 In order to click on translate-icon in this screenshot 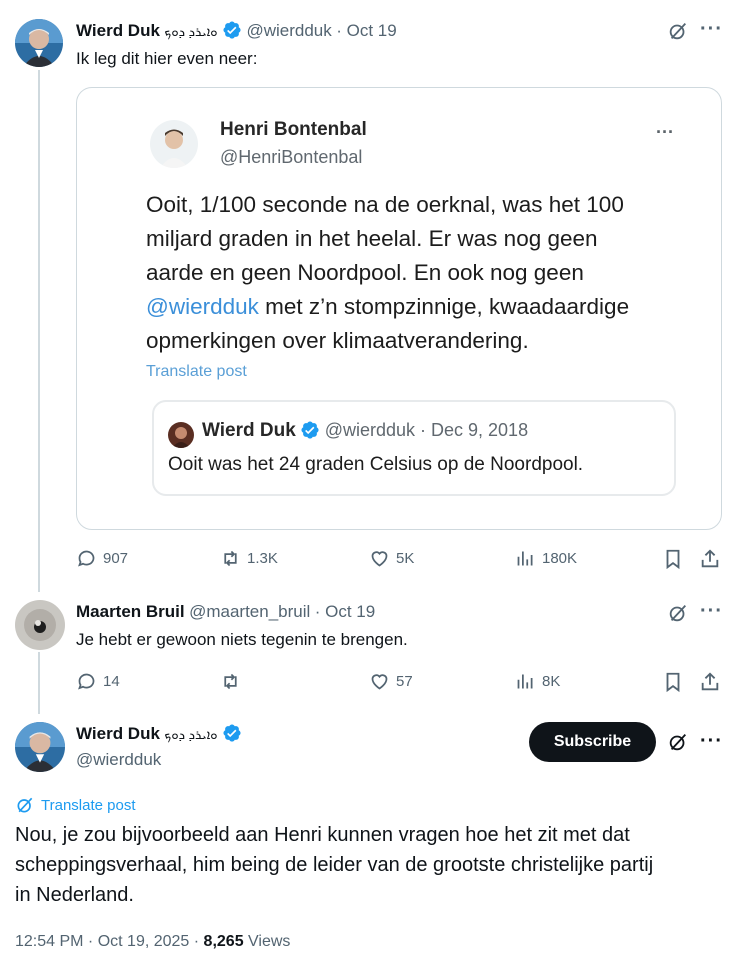, I will do `click(25, 805)`.